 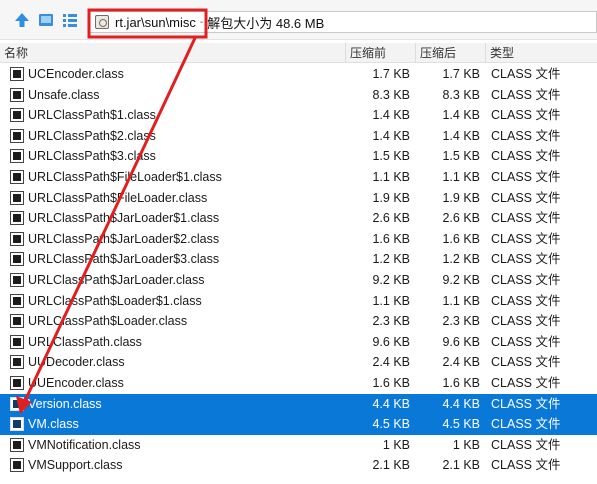 What do you see at coordinates (461, 341) in the screenshot?
I see `file-unpacked-size: 9.6 KB` at bounding box center [461, 341].